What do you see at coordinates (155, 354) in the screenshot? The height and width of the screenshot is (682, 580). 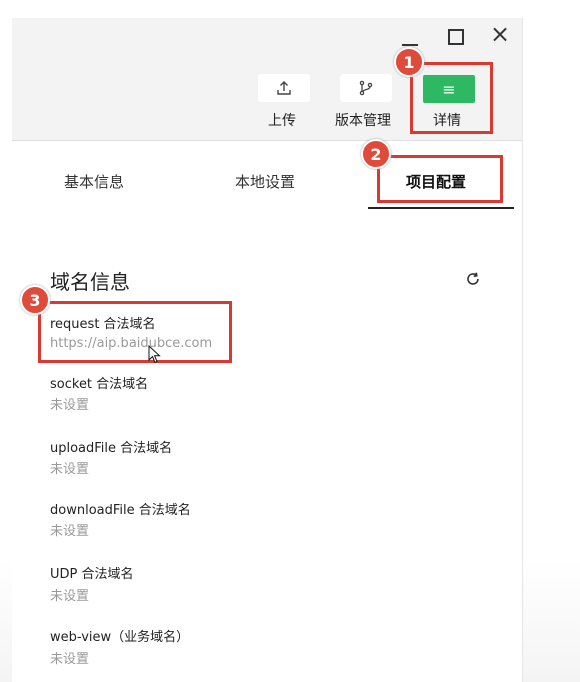 I see `mouse-cursor-icon` at bounding box center [155, 354].